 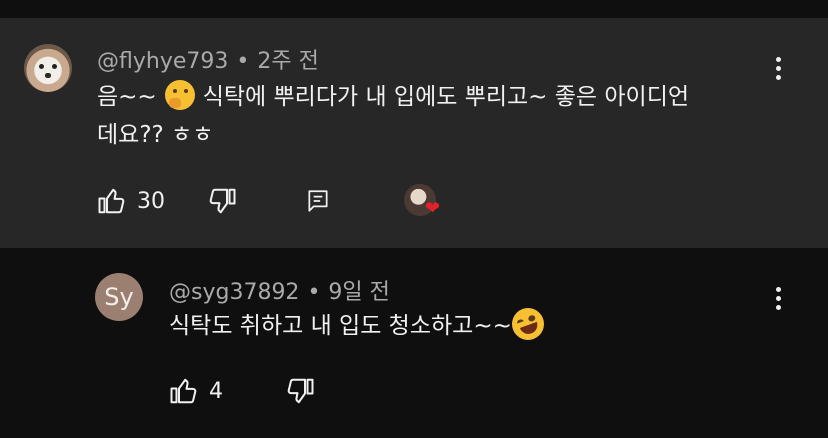 What do you see at coordinates (127, 97) in the screenshot?
I see `comment-text-part-a: 음~~` at bounding box center [127, 97].